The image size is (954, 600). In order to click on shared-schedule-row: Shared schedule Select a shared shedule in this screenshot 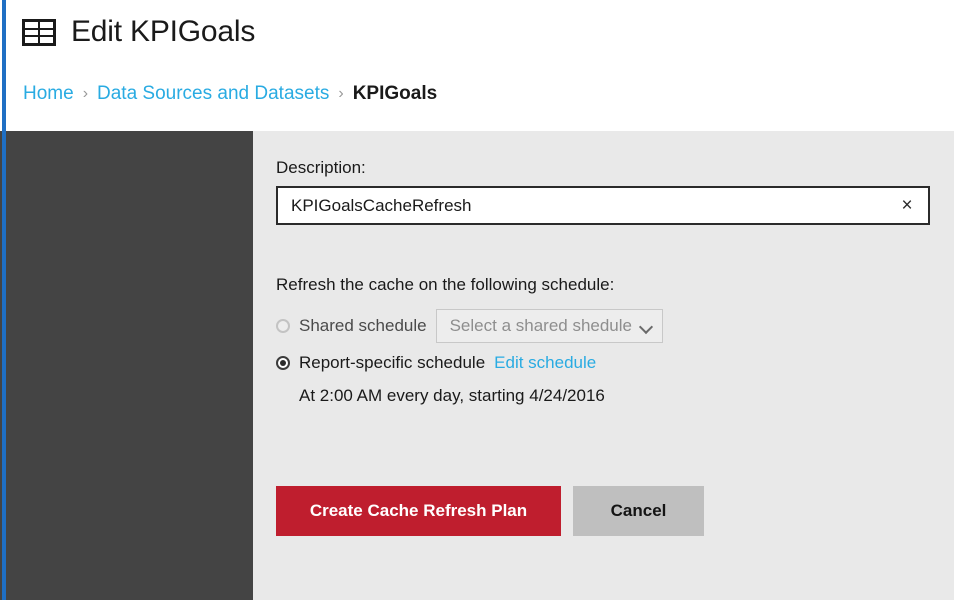, I will do `click(469, 326)`.